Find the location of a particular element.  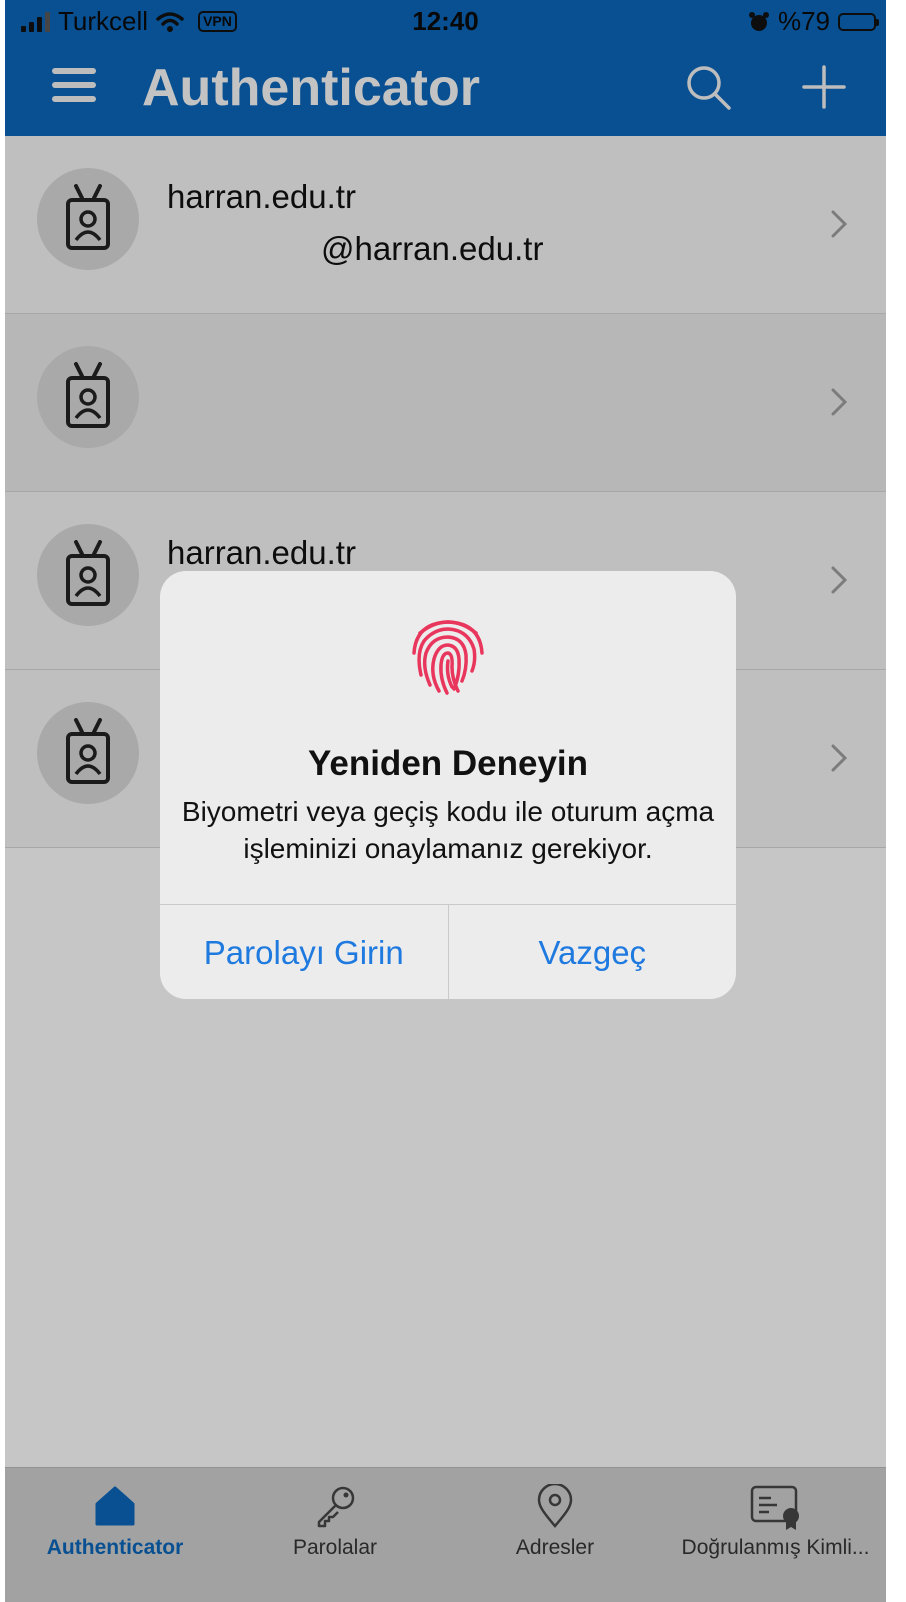

alert-title: Yeniden Deneyin is located at coordinates (448, 763).